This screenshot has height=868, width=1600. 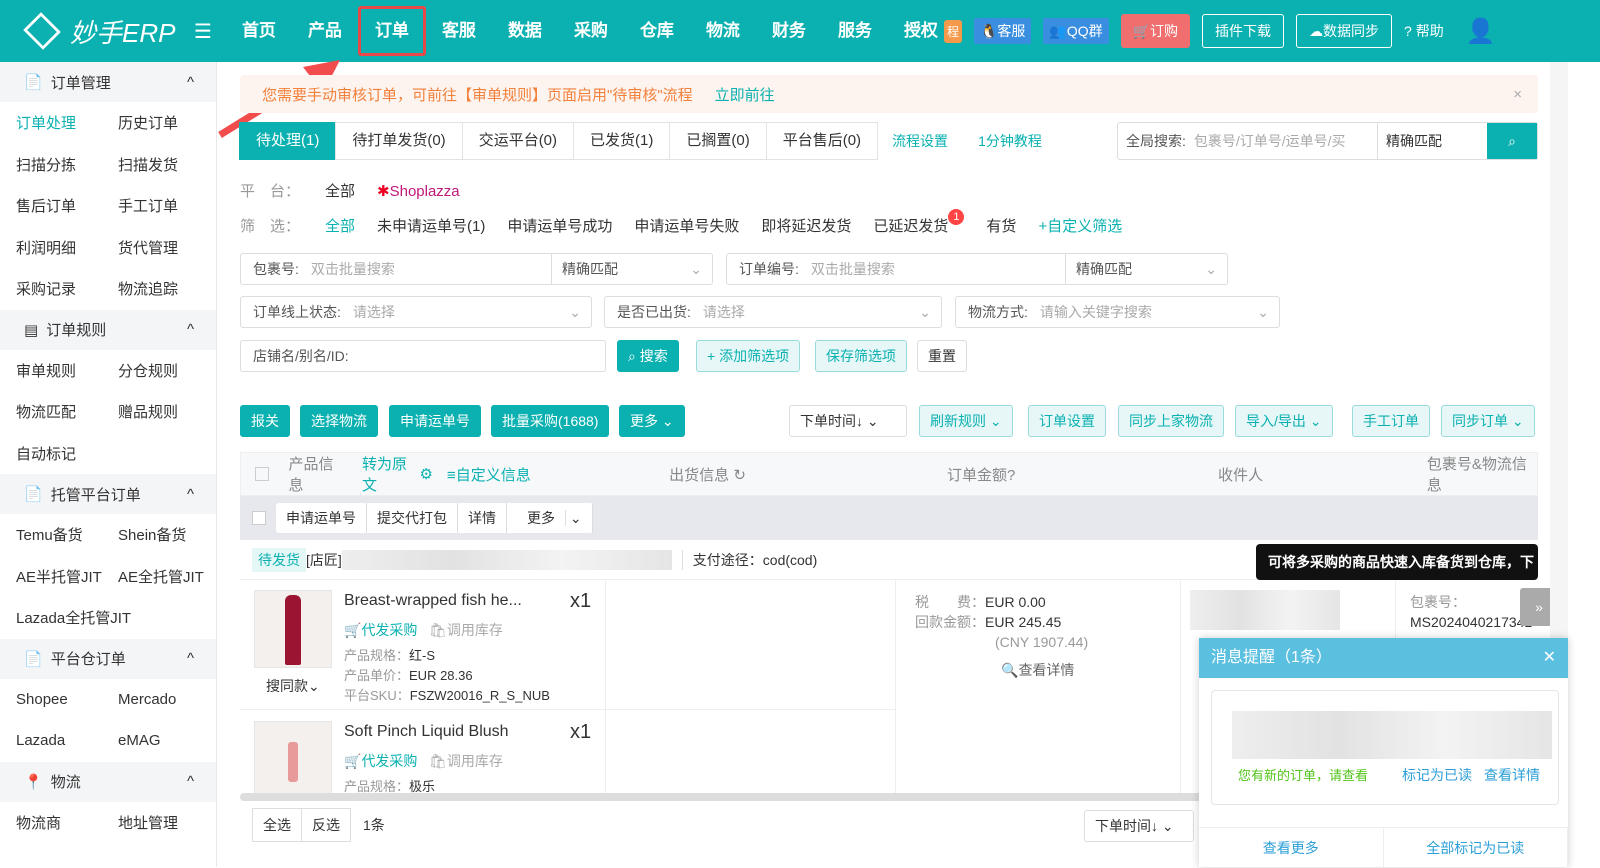 What do you see at coordinates (550, 518) in the screenshot?
I see `more-btn: 更多 ⌄` at bounding box center [550, 518].